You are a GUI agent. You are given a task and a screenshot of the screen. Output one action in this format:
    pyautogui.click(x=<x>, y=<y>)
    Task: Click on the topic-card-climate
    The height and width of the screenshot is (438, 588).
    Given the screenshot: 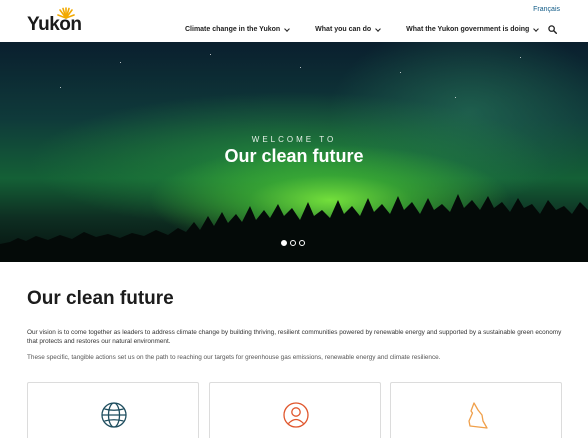 What is the action you would take?
    pyautogui.click(x=113, y=410)
    